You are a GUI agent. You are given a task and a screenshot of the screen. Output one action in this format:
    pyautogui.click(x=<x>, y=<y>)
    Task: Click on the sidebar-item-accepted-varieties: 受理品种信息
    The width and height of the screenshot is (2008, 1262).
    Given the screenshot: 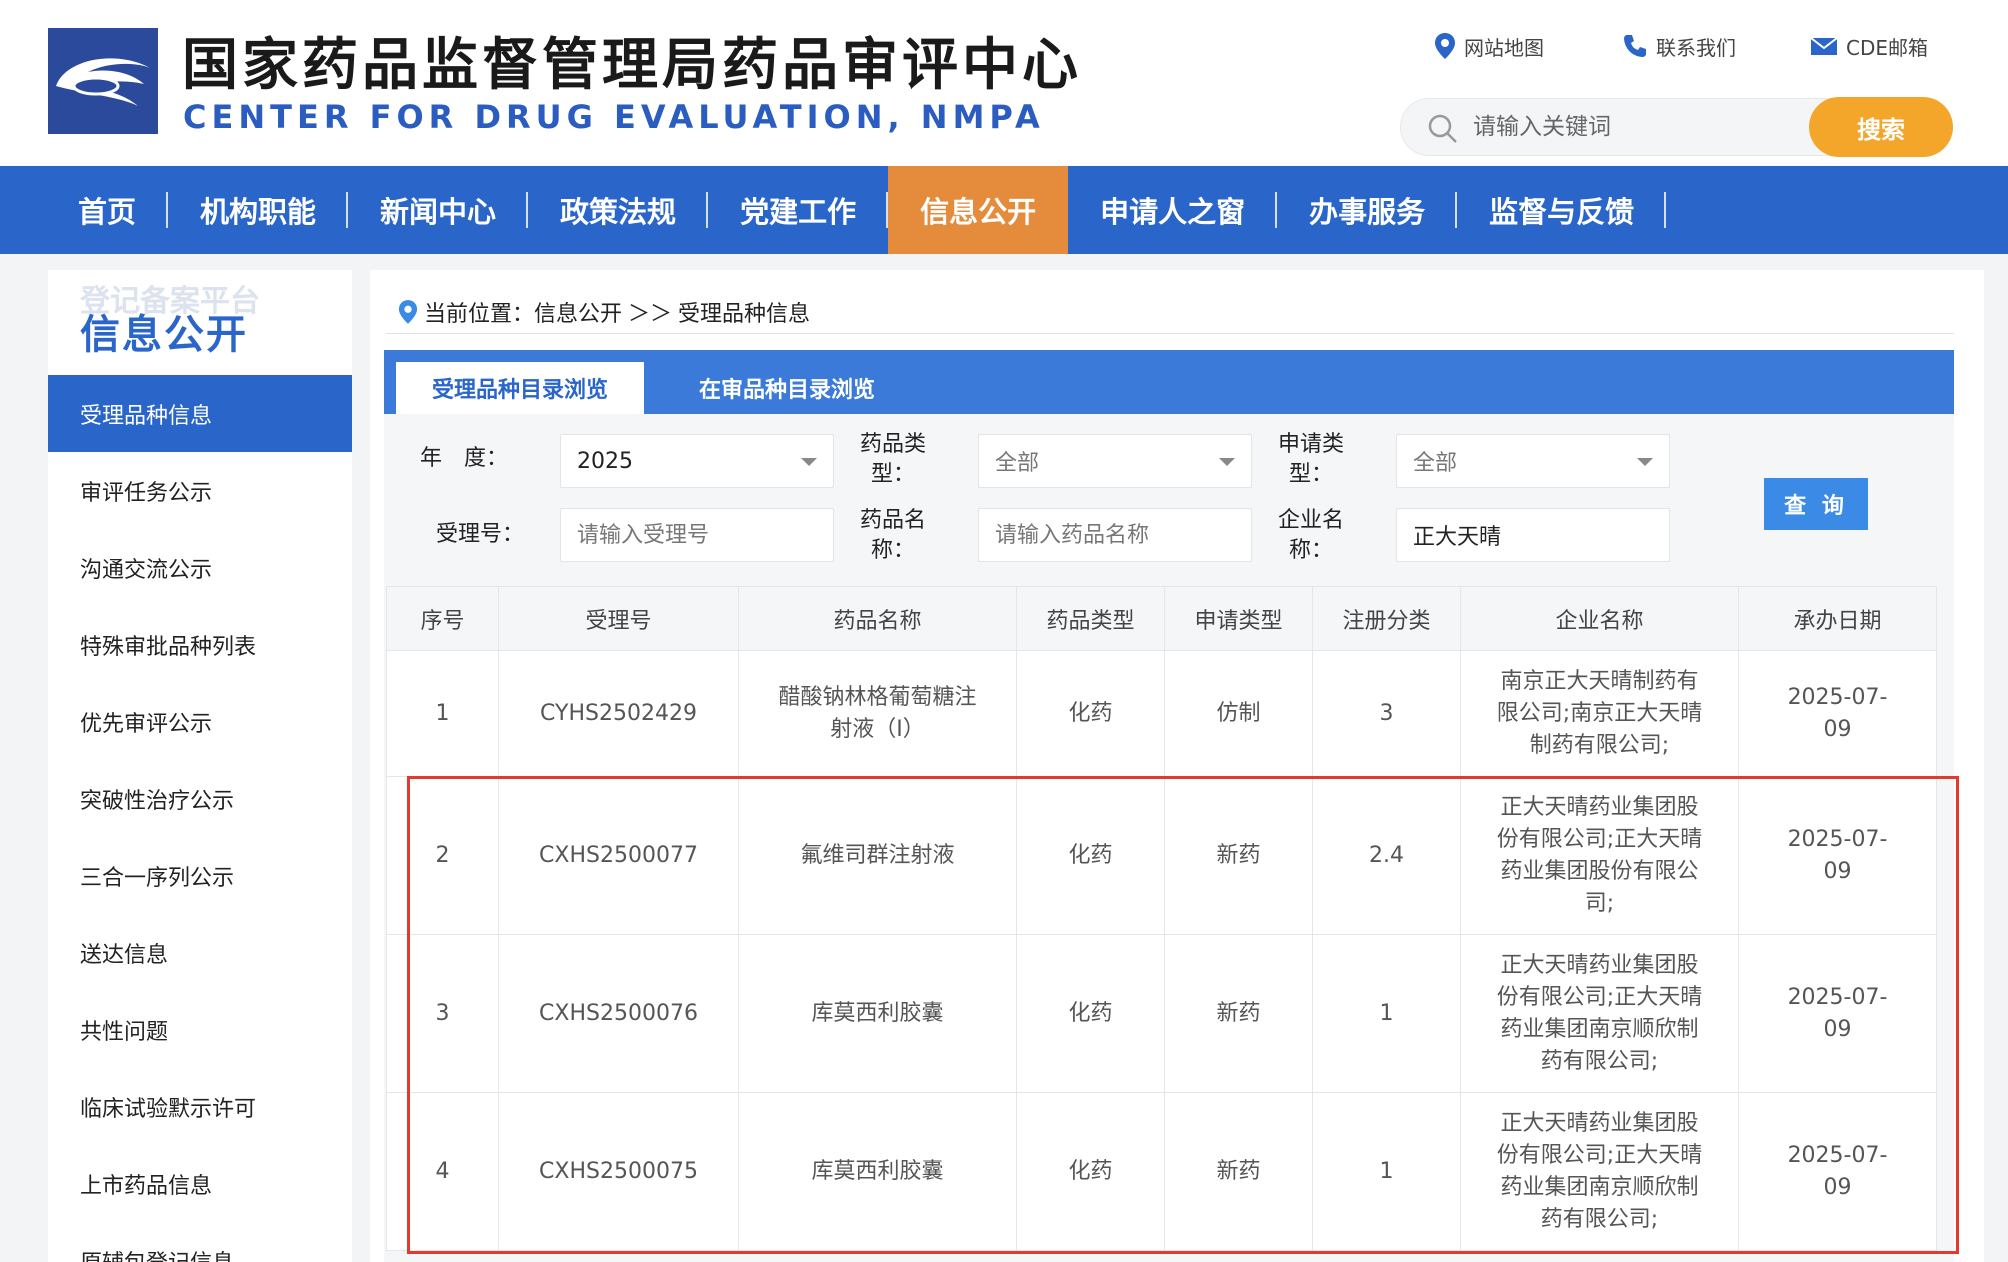 What is the action you would take?
    pyautogui.click(x=200, y=413)
    